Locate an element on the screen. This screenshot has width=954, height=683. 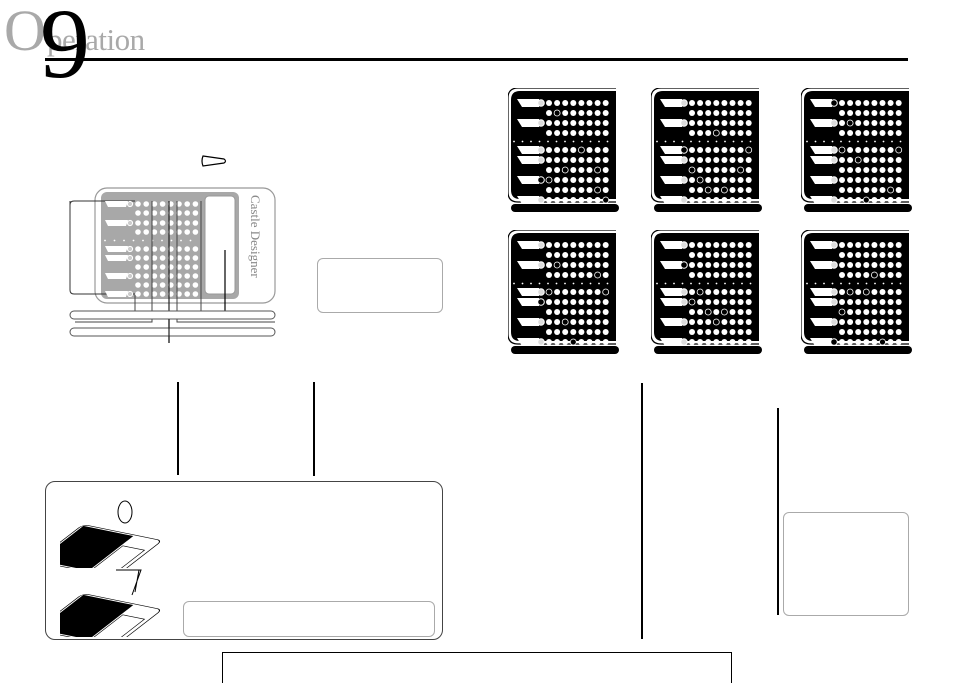
tilted-board-illustration is located at coordinates (110, 534).